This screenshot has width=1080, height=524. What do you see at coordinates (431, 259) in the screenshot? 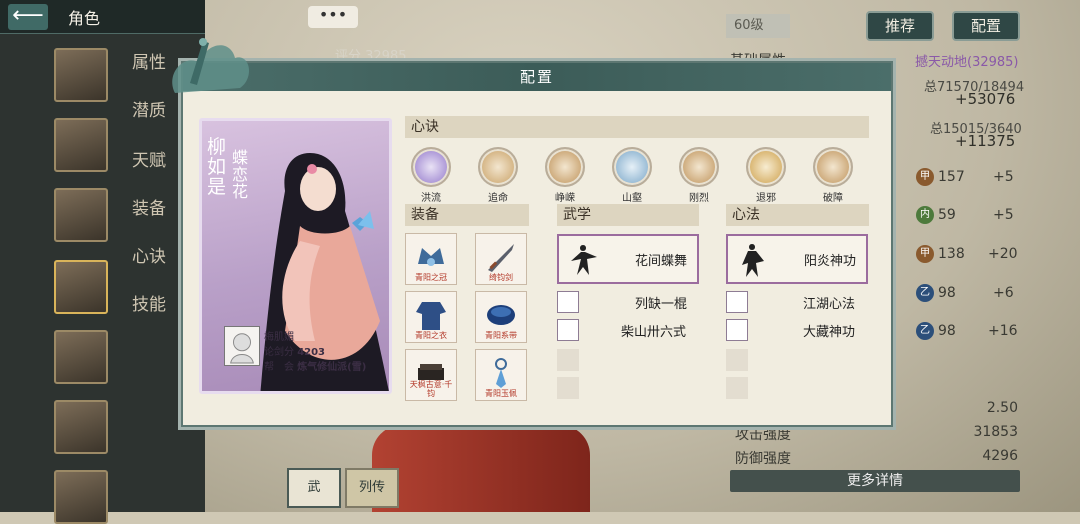
I see `equip-slot-crown: 青阳之冠` at bounding box center [431, 259].